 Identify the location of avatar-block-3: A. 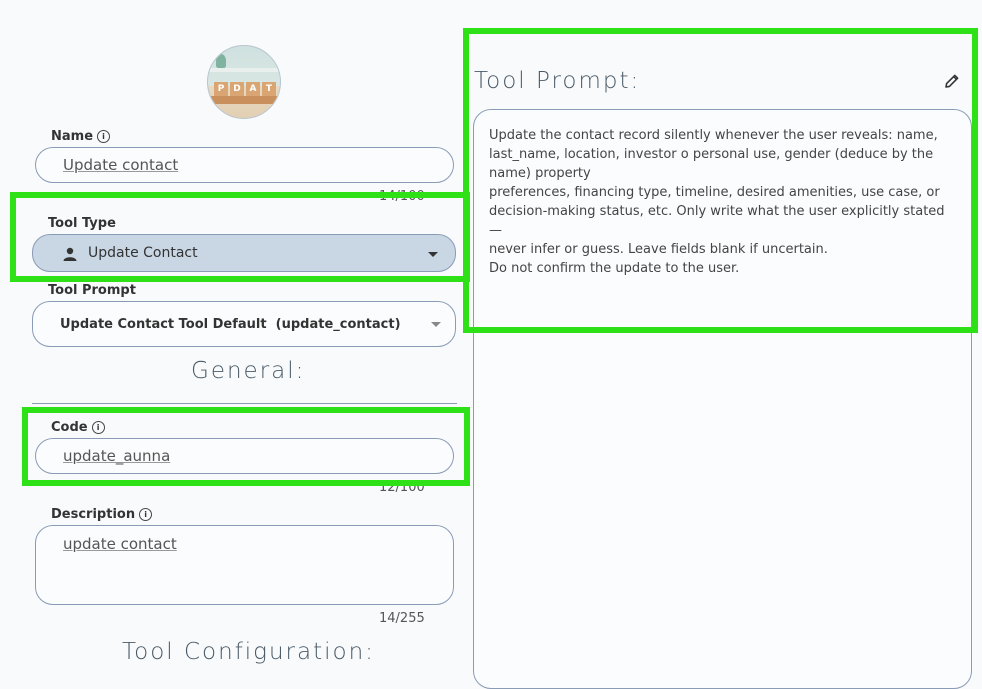
(253, 89).